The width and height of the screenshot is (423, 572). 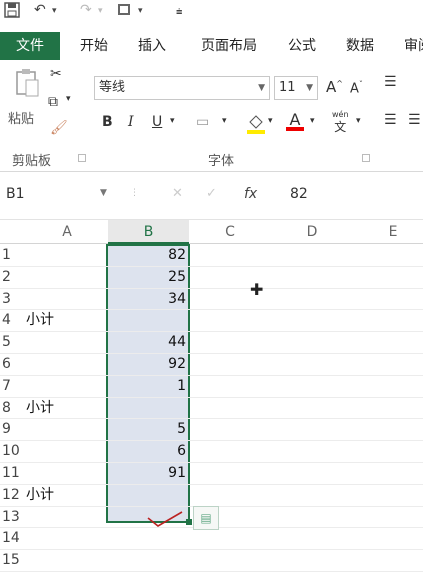 I want to click on row-header: 4, so click(x=11, y=320).